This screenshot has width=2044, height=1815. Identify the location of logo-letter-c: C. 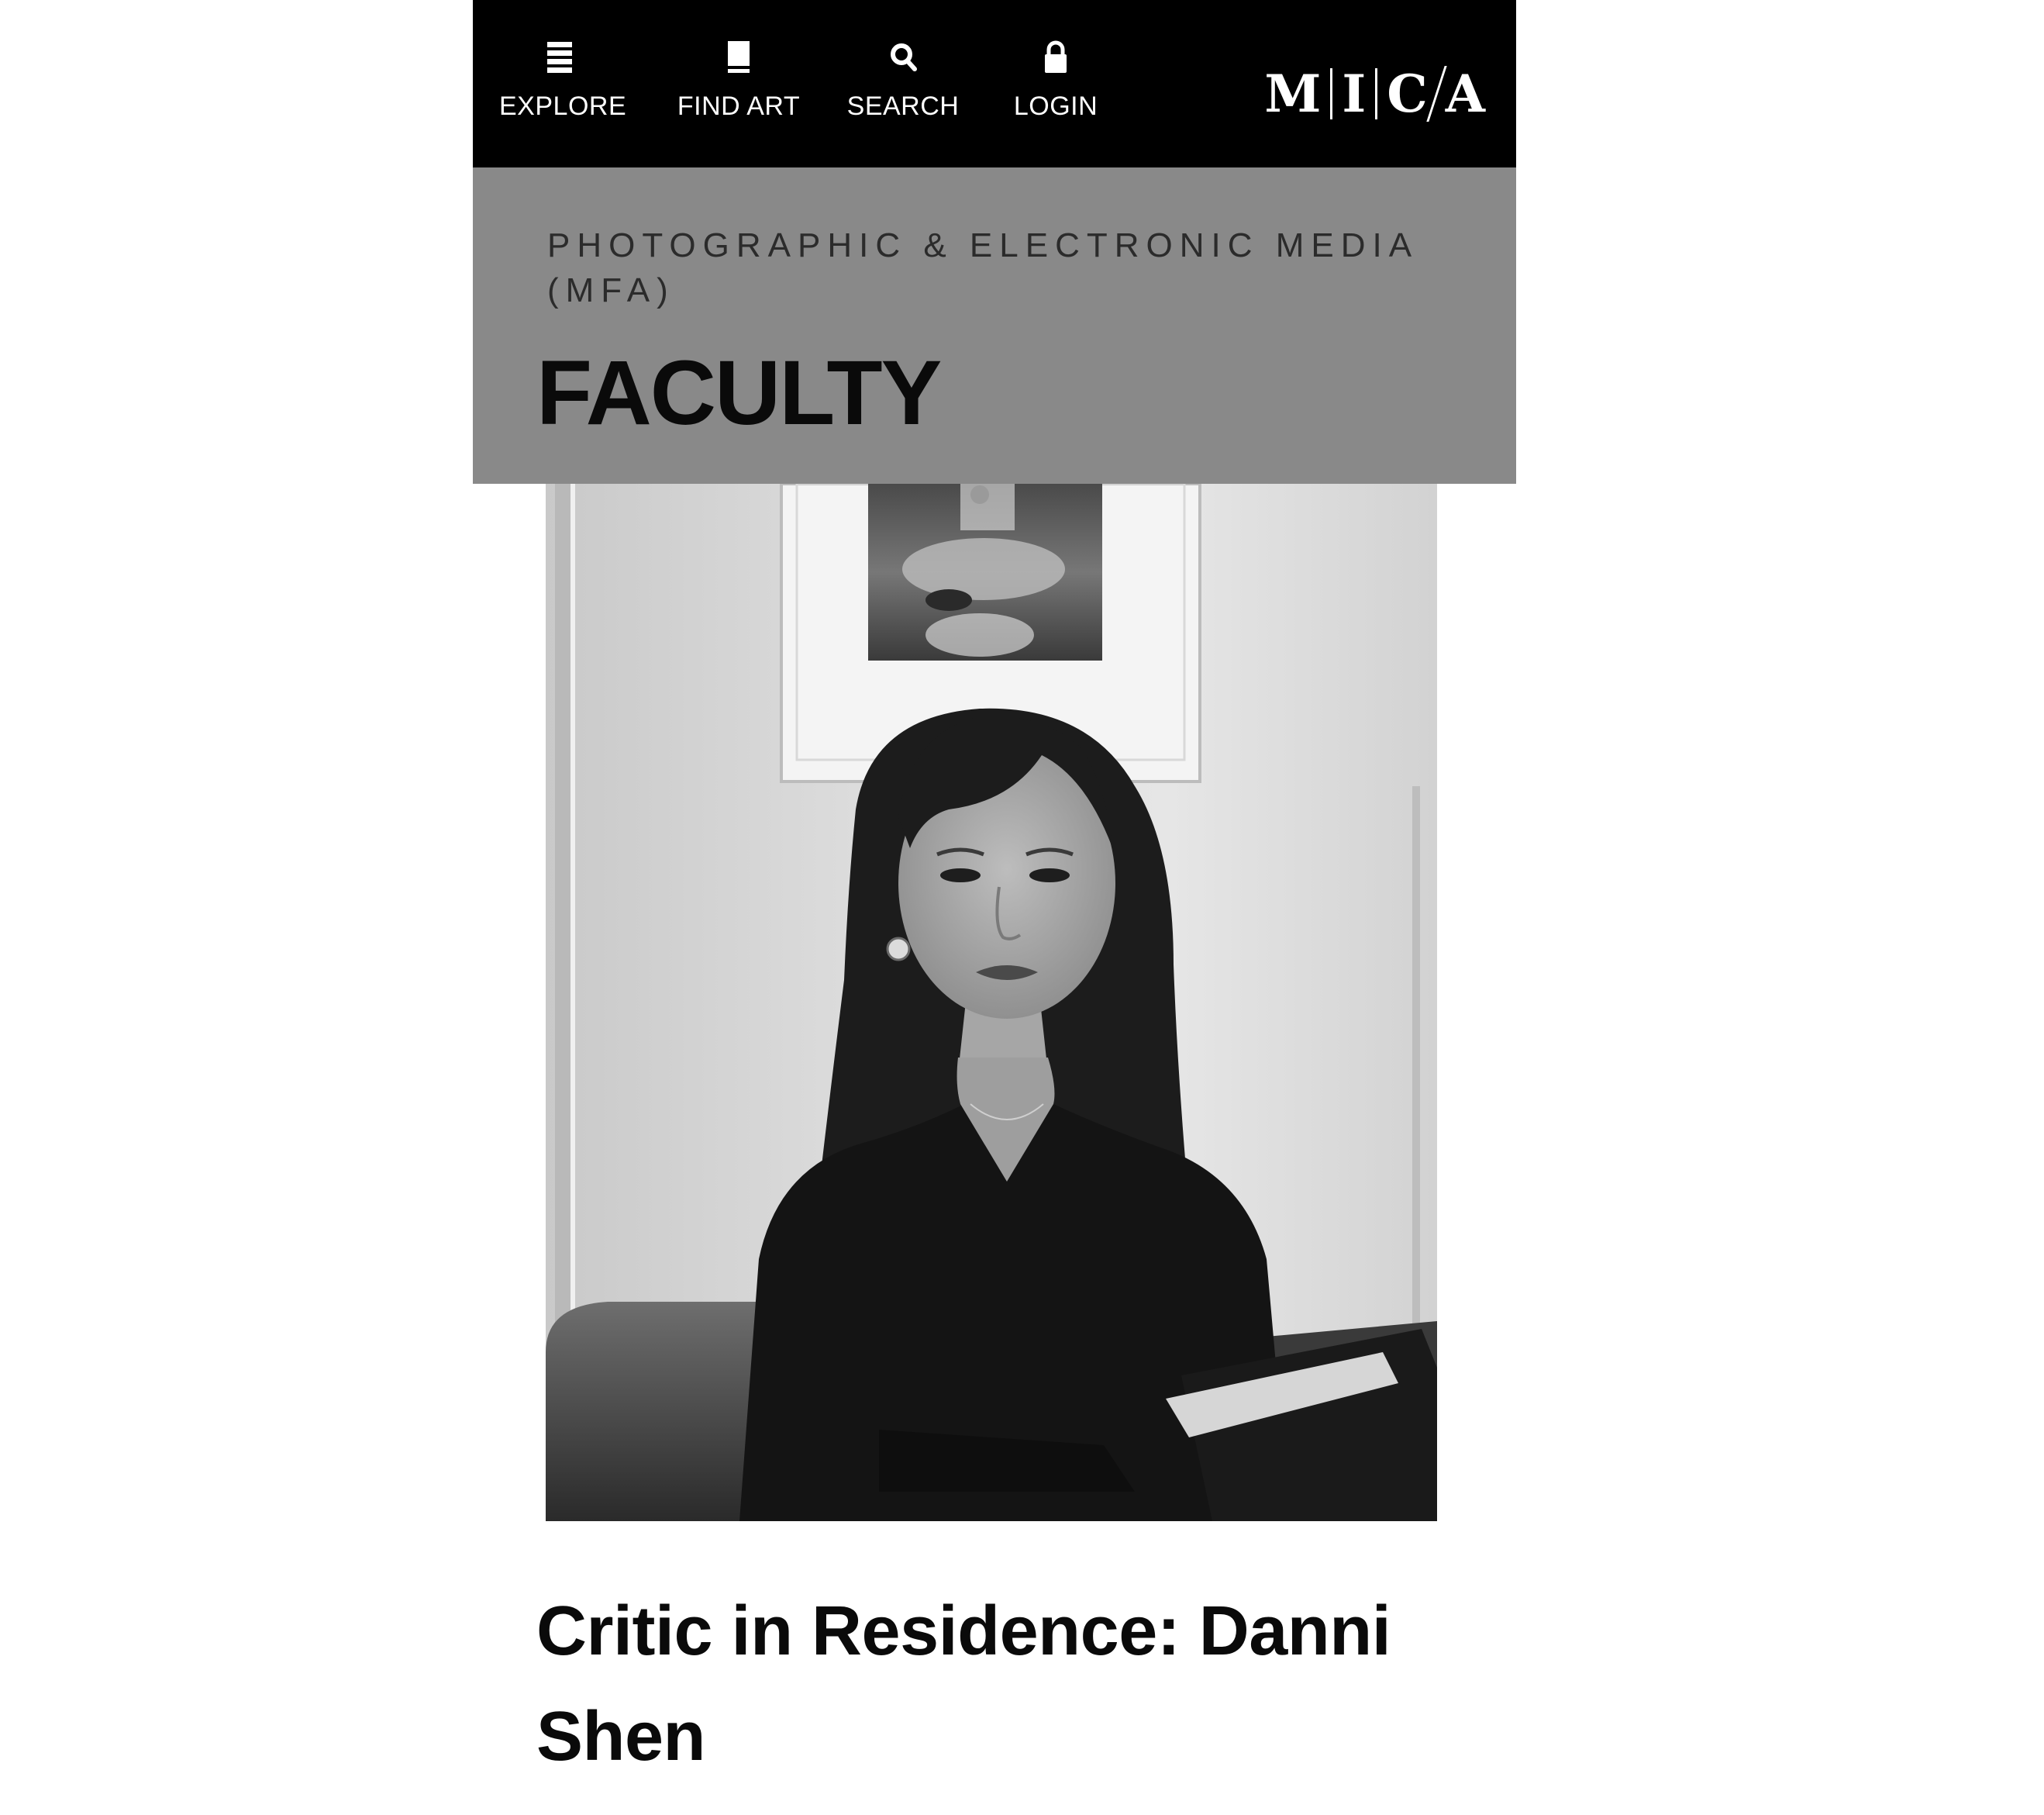
(1407, 94).